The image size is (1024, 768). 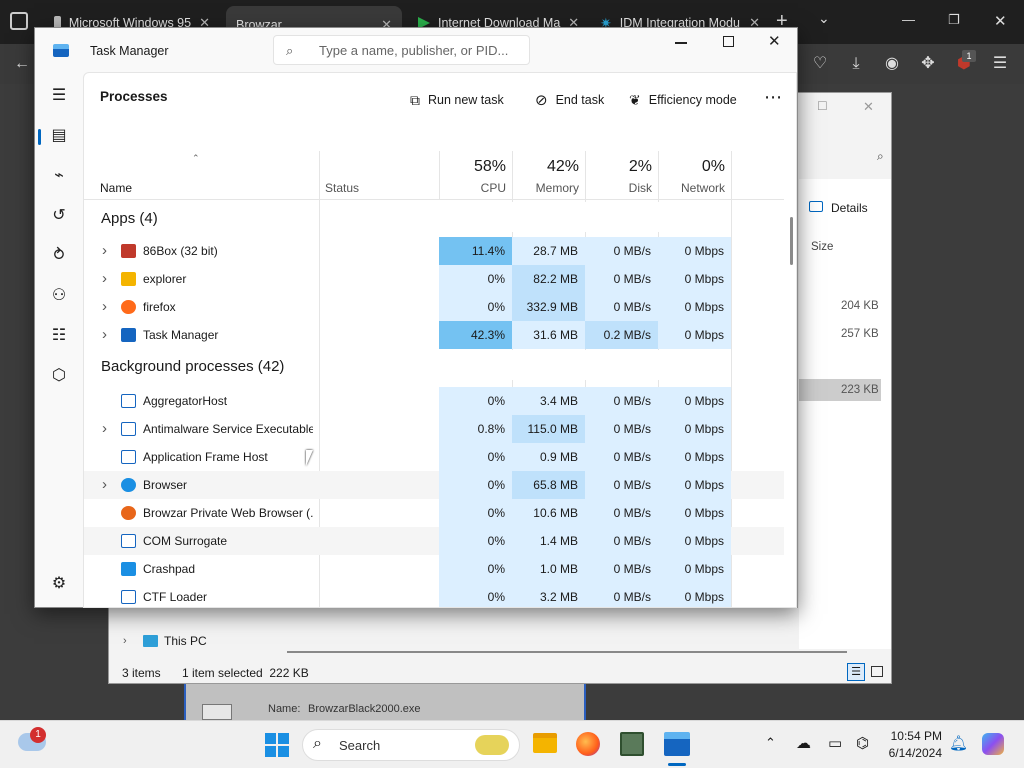 I want to click on process-row: CTF Loader 0% 3.2 MB 0 MB/s 0 Mbps, so click(x=434, y=595).